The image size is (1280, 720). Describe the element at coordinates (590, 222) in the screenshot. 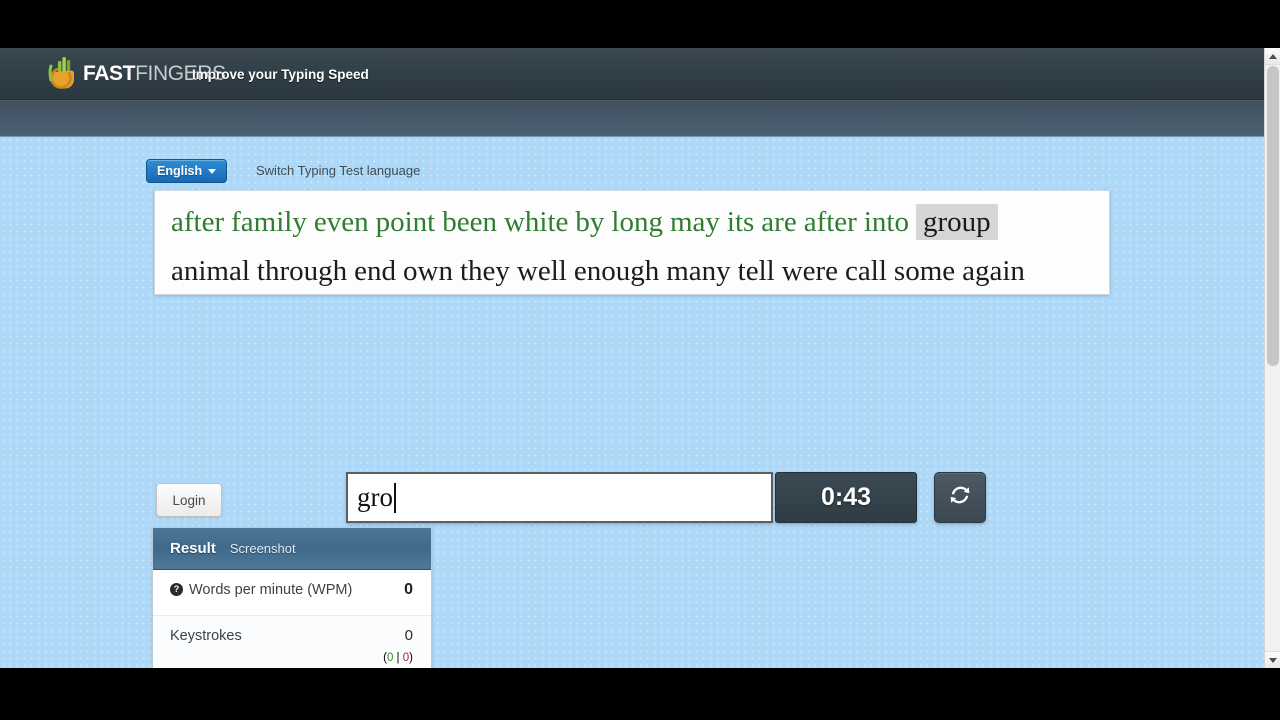

I see `word-done: by` at that location.